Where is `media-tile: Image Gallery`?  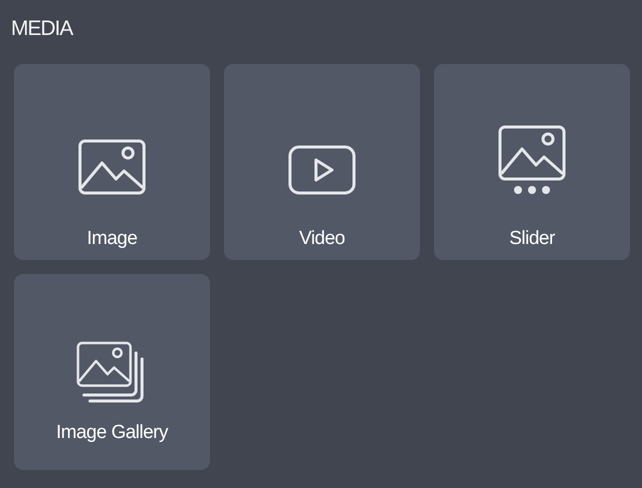 media-tile: Image Gallery is located at coordinates (112, 372).